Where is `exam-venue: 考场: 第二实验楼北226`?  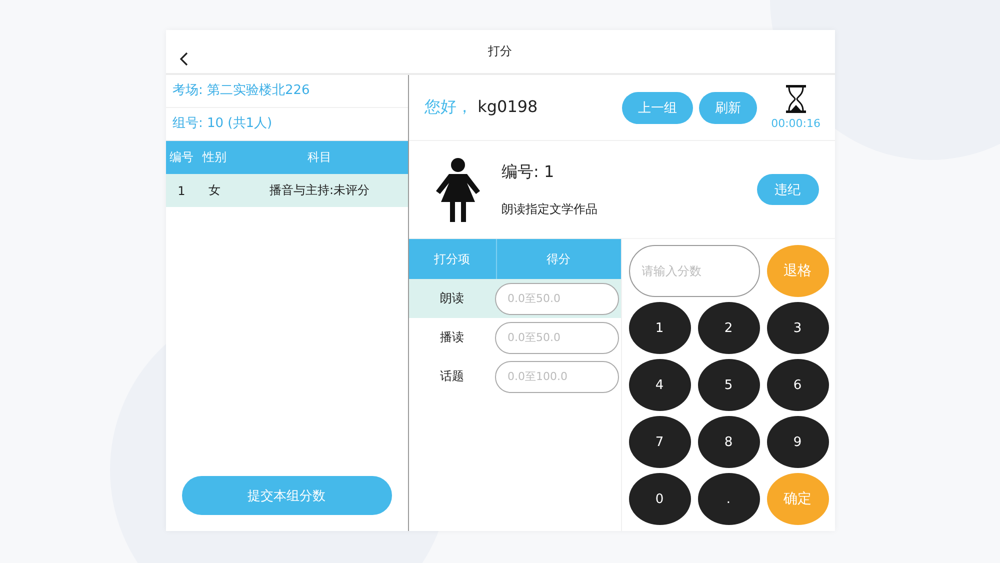 exam-venue: 考场: 第二实验楼北226 is located at coordinates (287, 91).